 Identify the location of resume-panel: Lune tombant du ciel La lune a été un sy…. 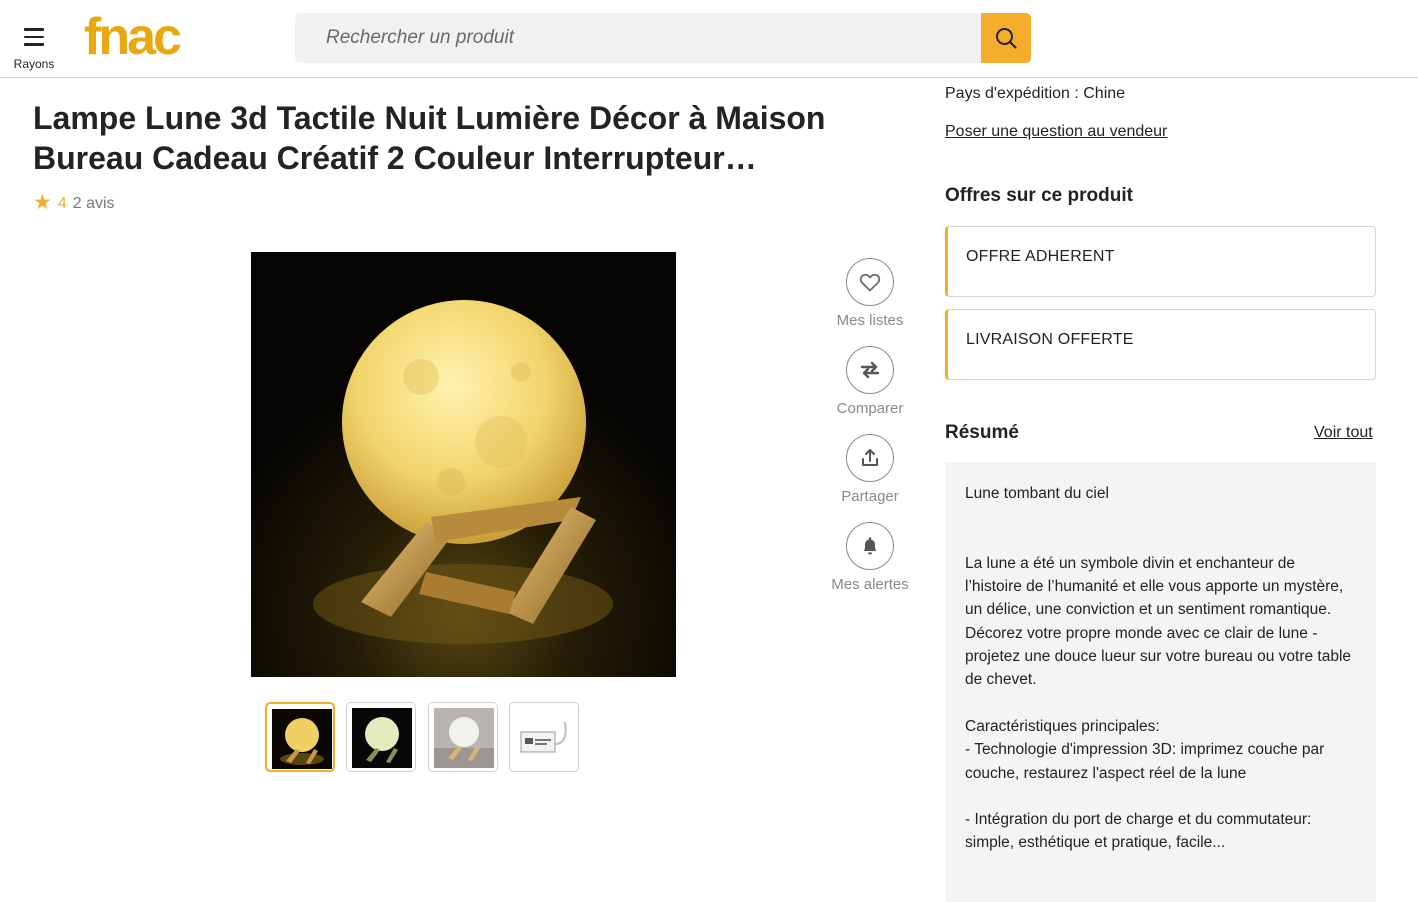
(1160, 682).